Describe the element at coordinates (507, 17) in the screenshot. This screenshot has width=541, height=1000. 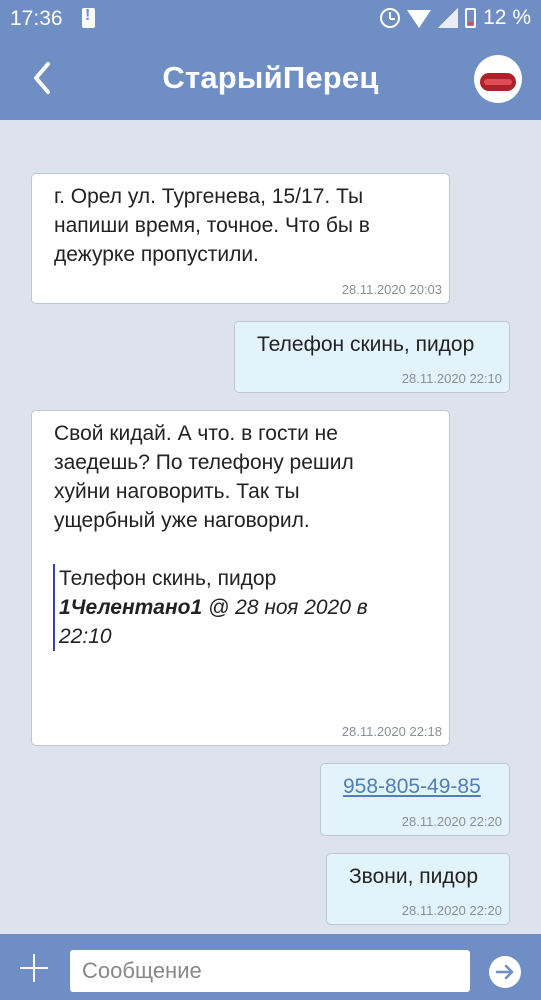
I see `battery-percentage: 12 %` at that location.